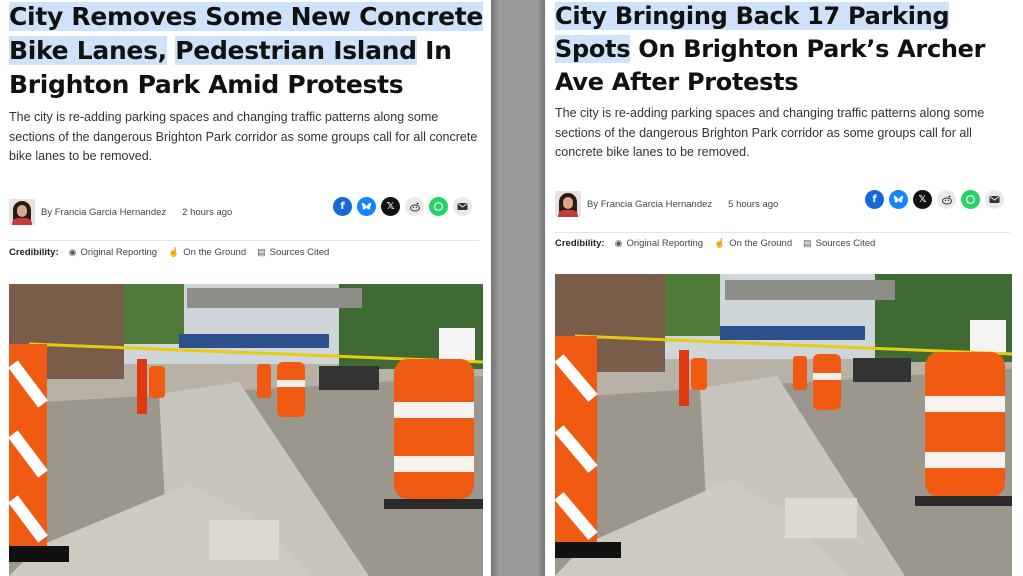 Image resolution: width=1023 pixels, height=576 pixels. I want to click on byline: By Francia Garcia Hernandez 2 hours ago, so click(120, 212).